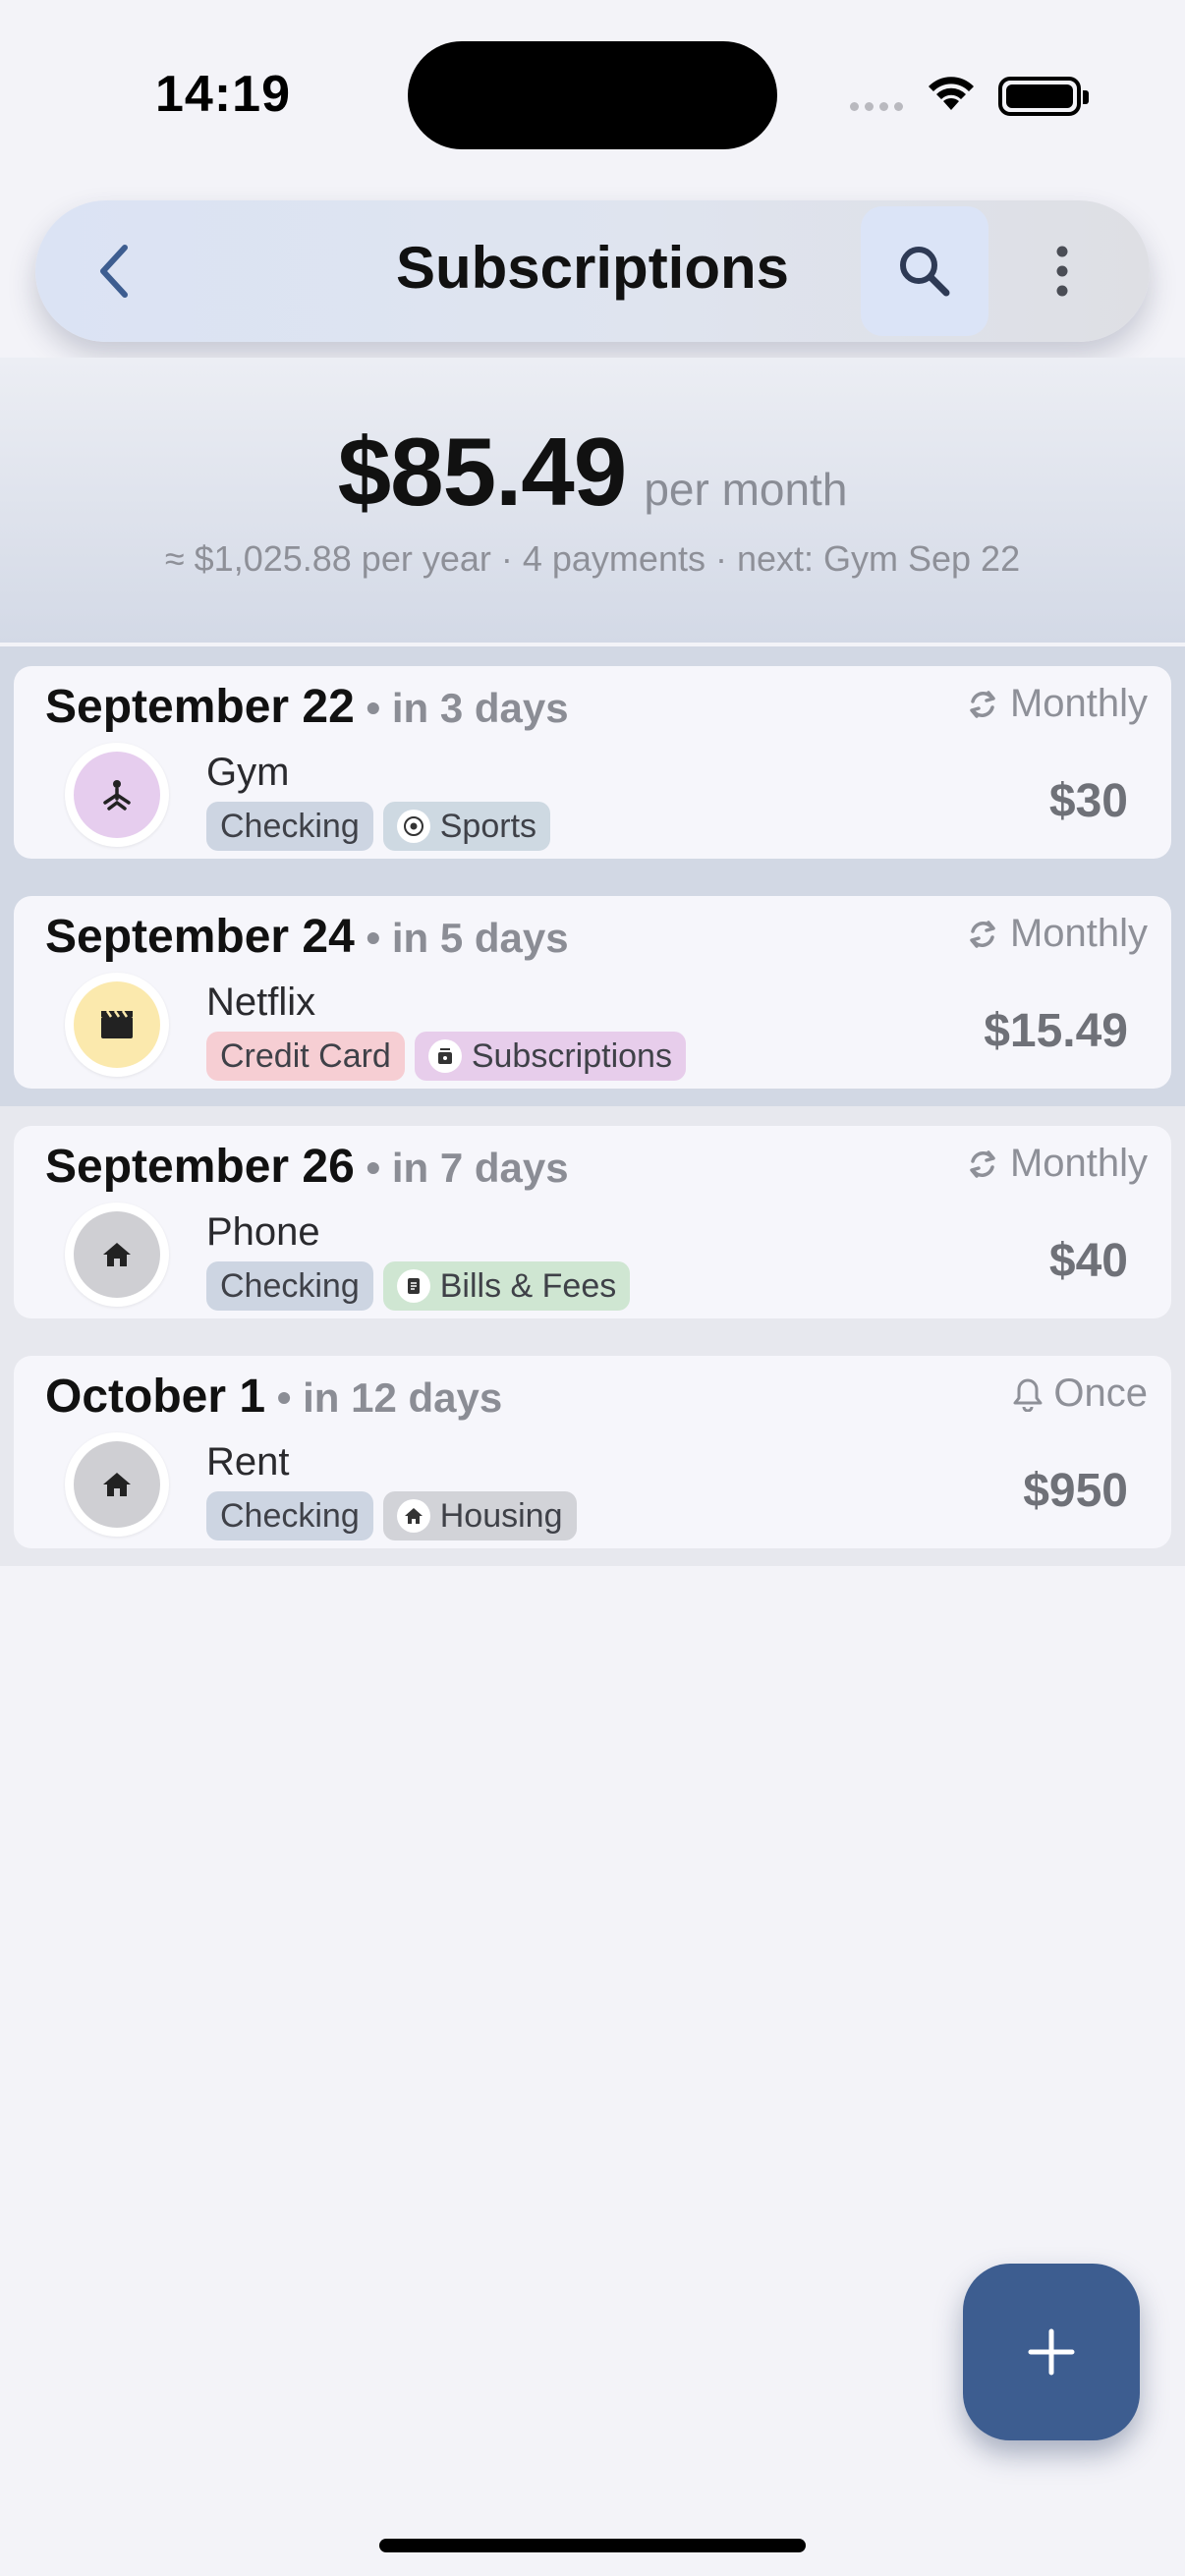 The image size is (1185, 2576). Describe the element at coordinates (384, 1397) in the screenshot. I see `payment-relative-date: • in 12 days` at that location.